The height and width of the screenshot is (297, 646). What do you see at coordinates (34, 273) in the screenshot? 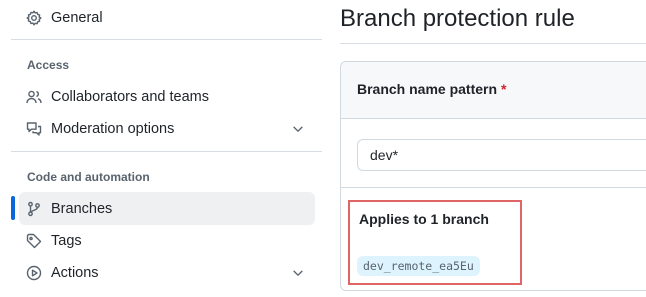
I see `play-icon` at bounding box center [34, 273].